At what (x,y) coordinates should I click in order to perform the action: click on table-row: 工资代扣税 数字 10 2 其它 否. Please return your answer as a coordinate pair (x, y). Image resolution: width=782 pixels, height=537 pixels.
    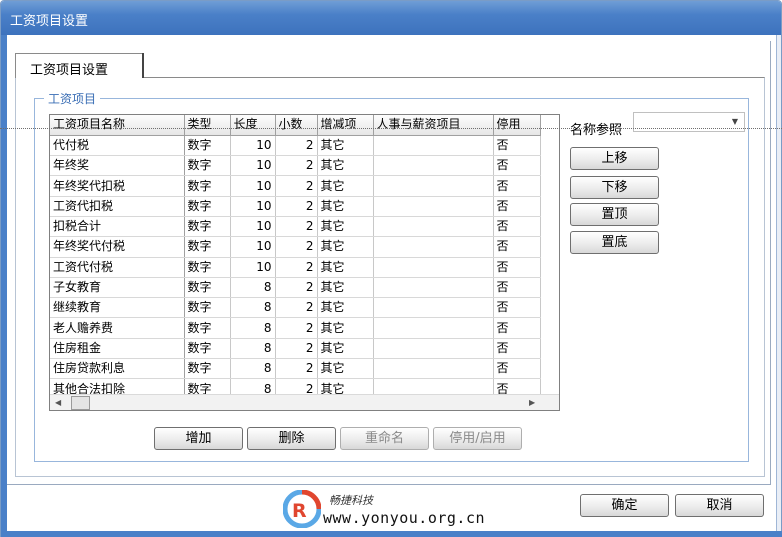
    Looking at the image, I should click on (295, 206).